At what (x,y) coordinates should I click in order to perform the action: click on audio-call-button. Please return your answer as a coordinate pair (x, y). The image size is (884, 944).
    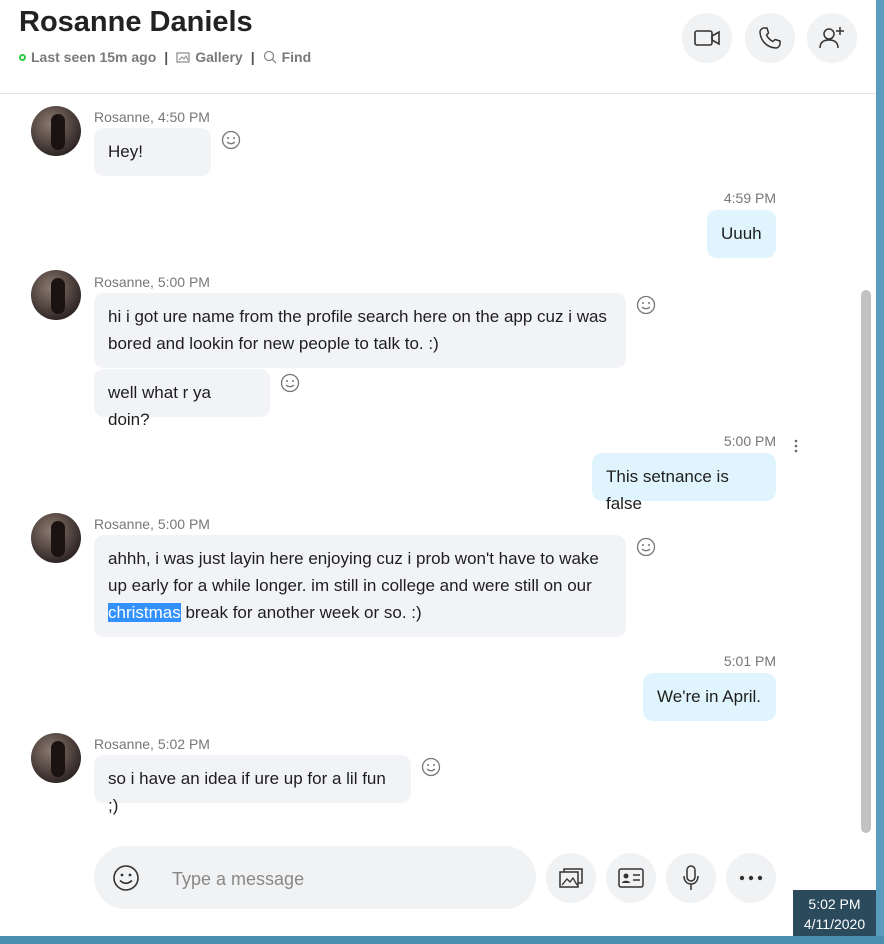
    Looking at the image, I should click on (770, 38).